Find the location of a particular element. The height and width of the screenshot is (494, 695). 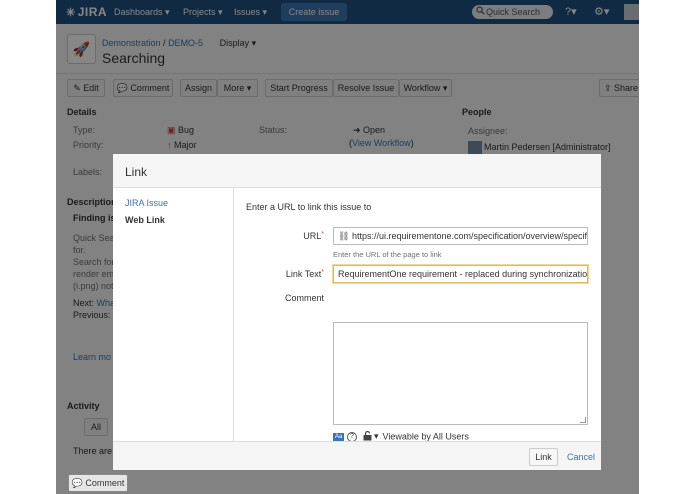

dialog-intro: Enter a URL to link this issue to is located at coordinates (309, 207).